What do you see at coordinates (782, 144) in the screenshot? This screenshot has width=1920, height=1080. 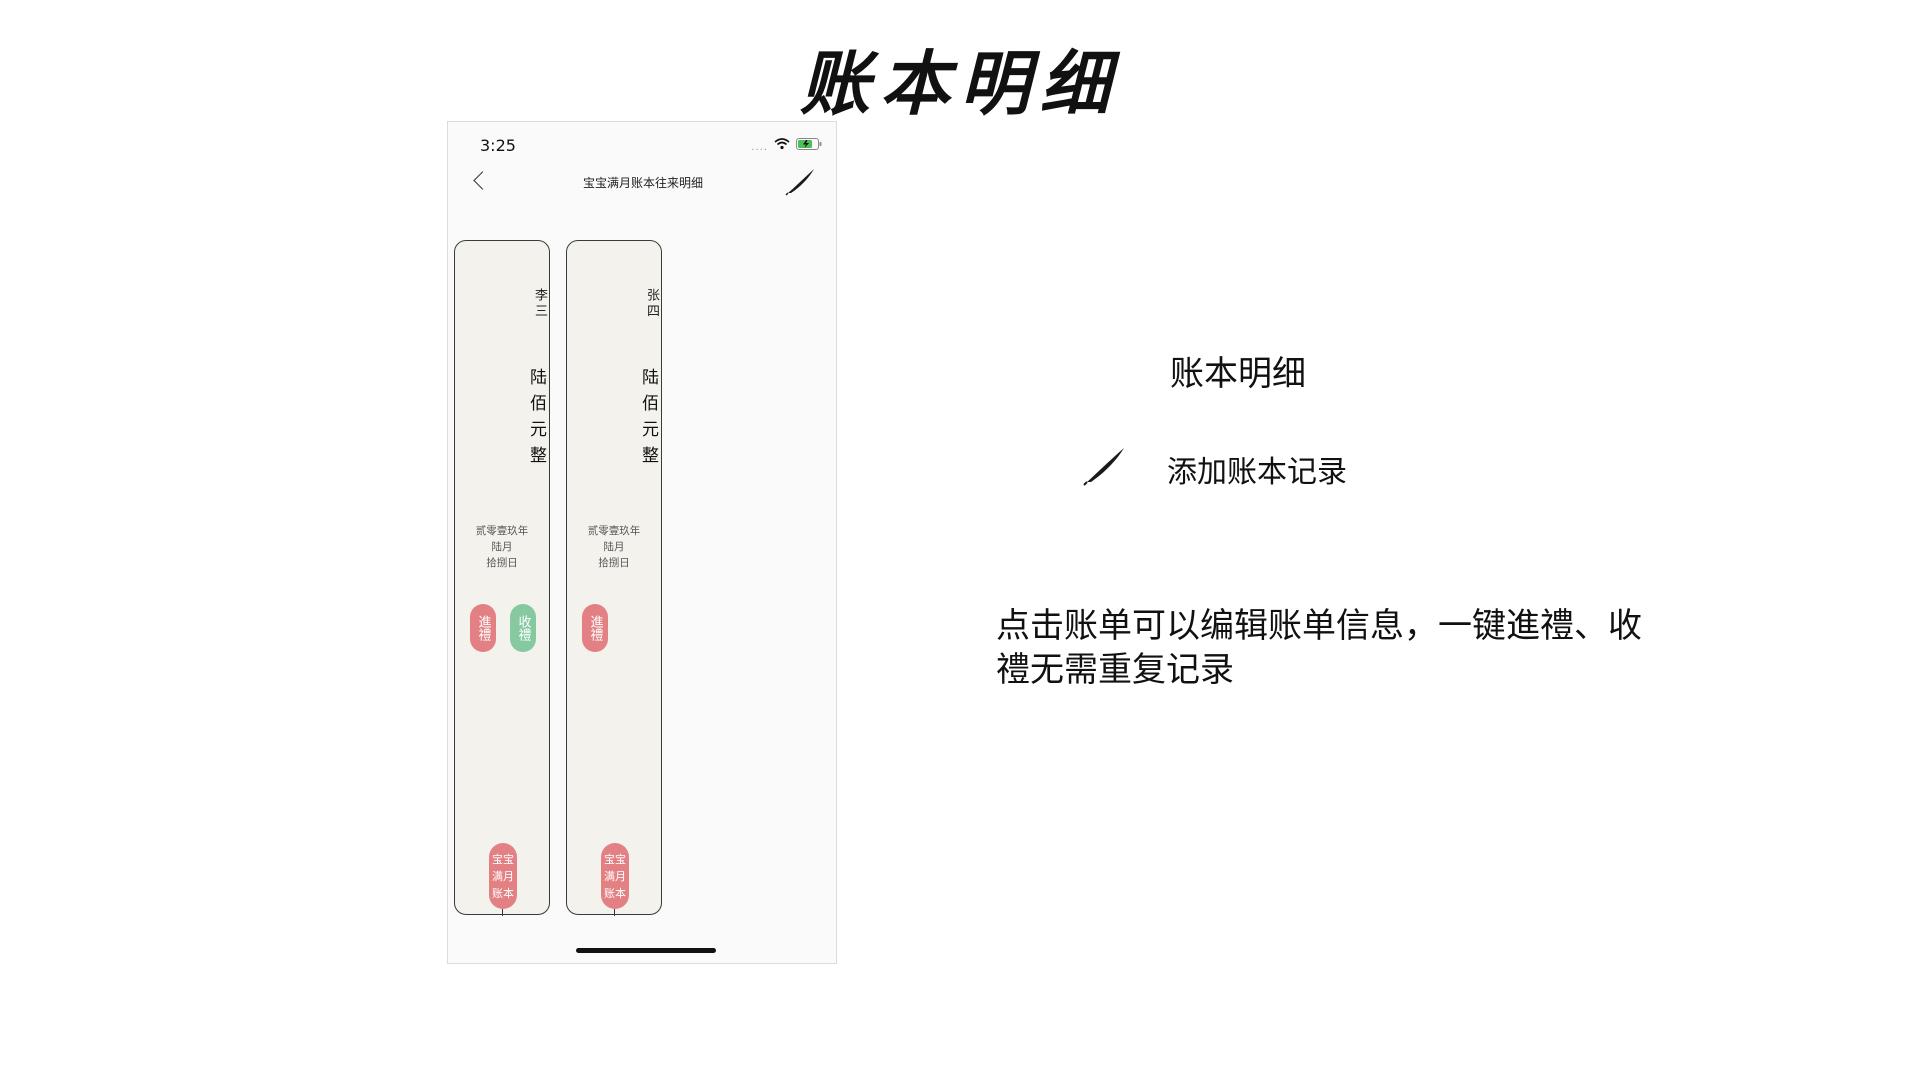 I see `wifi-icon` at bounding box center [782, 144].